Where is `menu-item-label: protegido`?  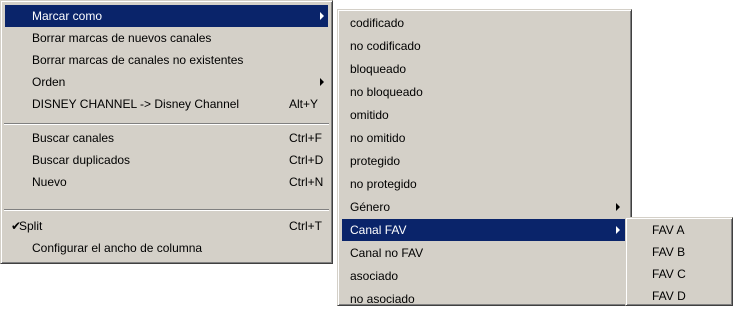 menu-item-label: protegido is located at coordinates (375, 161).